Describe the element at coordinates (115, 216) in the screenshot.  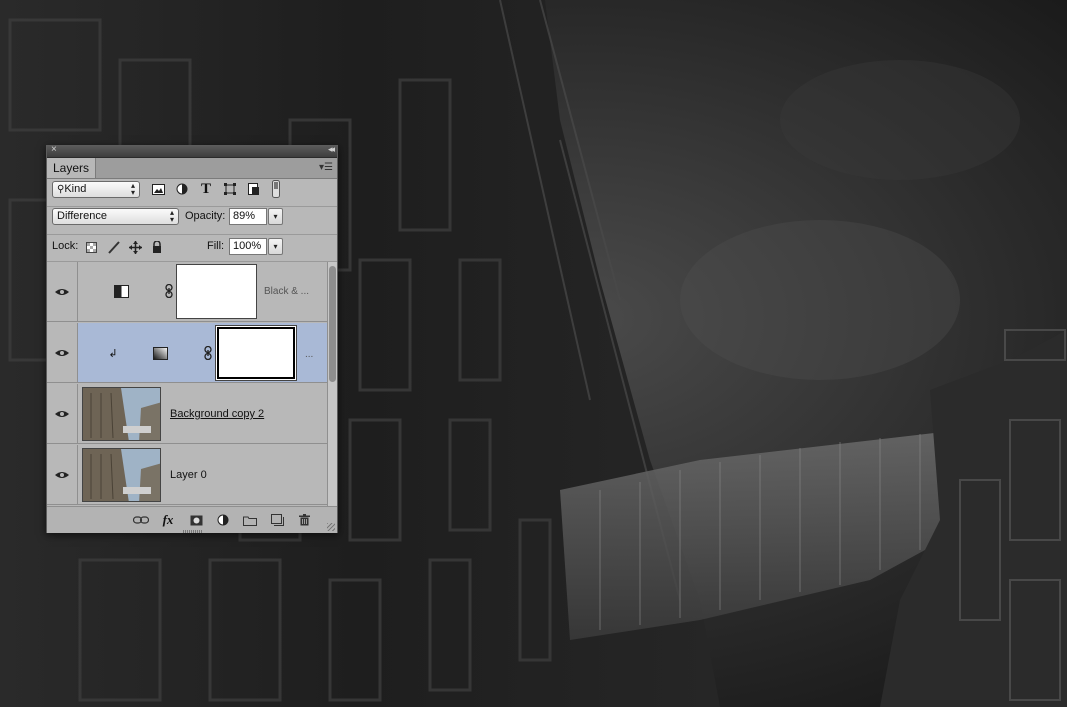
I see `blend-mode-select: Difference ▴ ▾` at that location.